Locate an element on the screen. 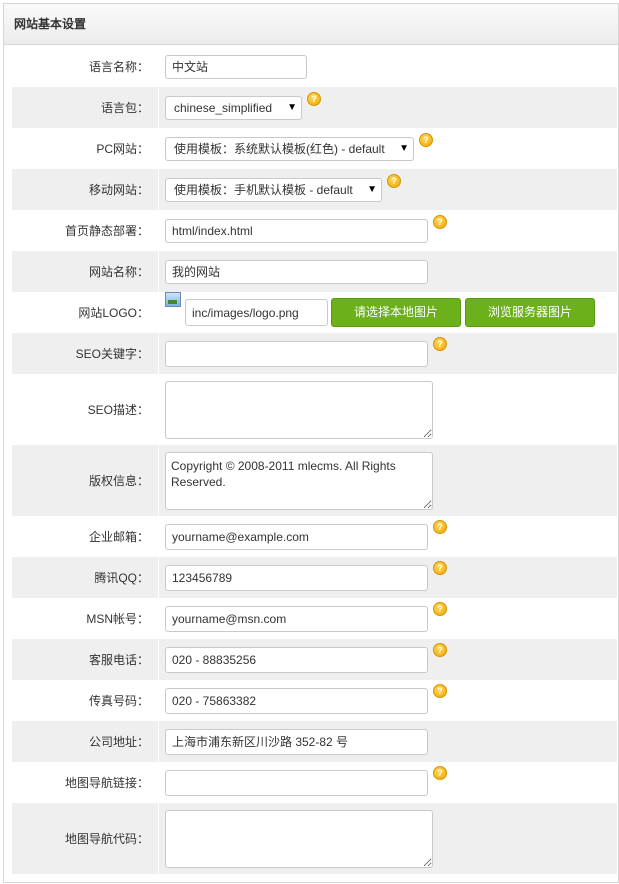 This screenshot has width=619, height=884. row-site-name: 网站名称： is located at coordinates (314, 271).